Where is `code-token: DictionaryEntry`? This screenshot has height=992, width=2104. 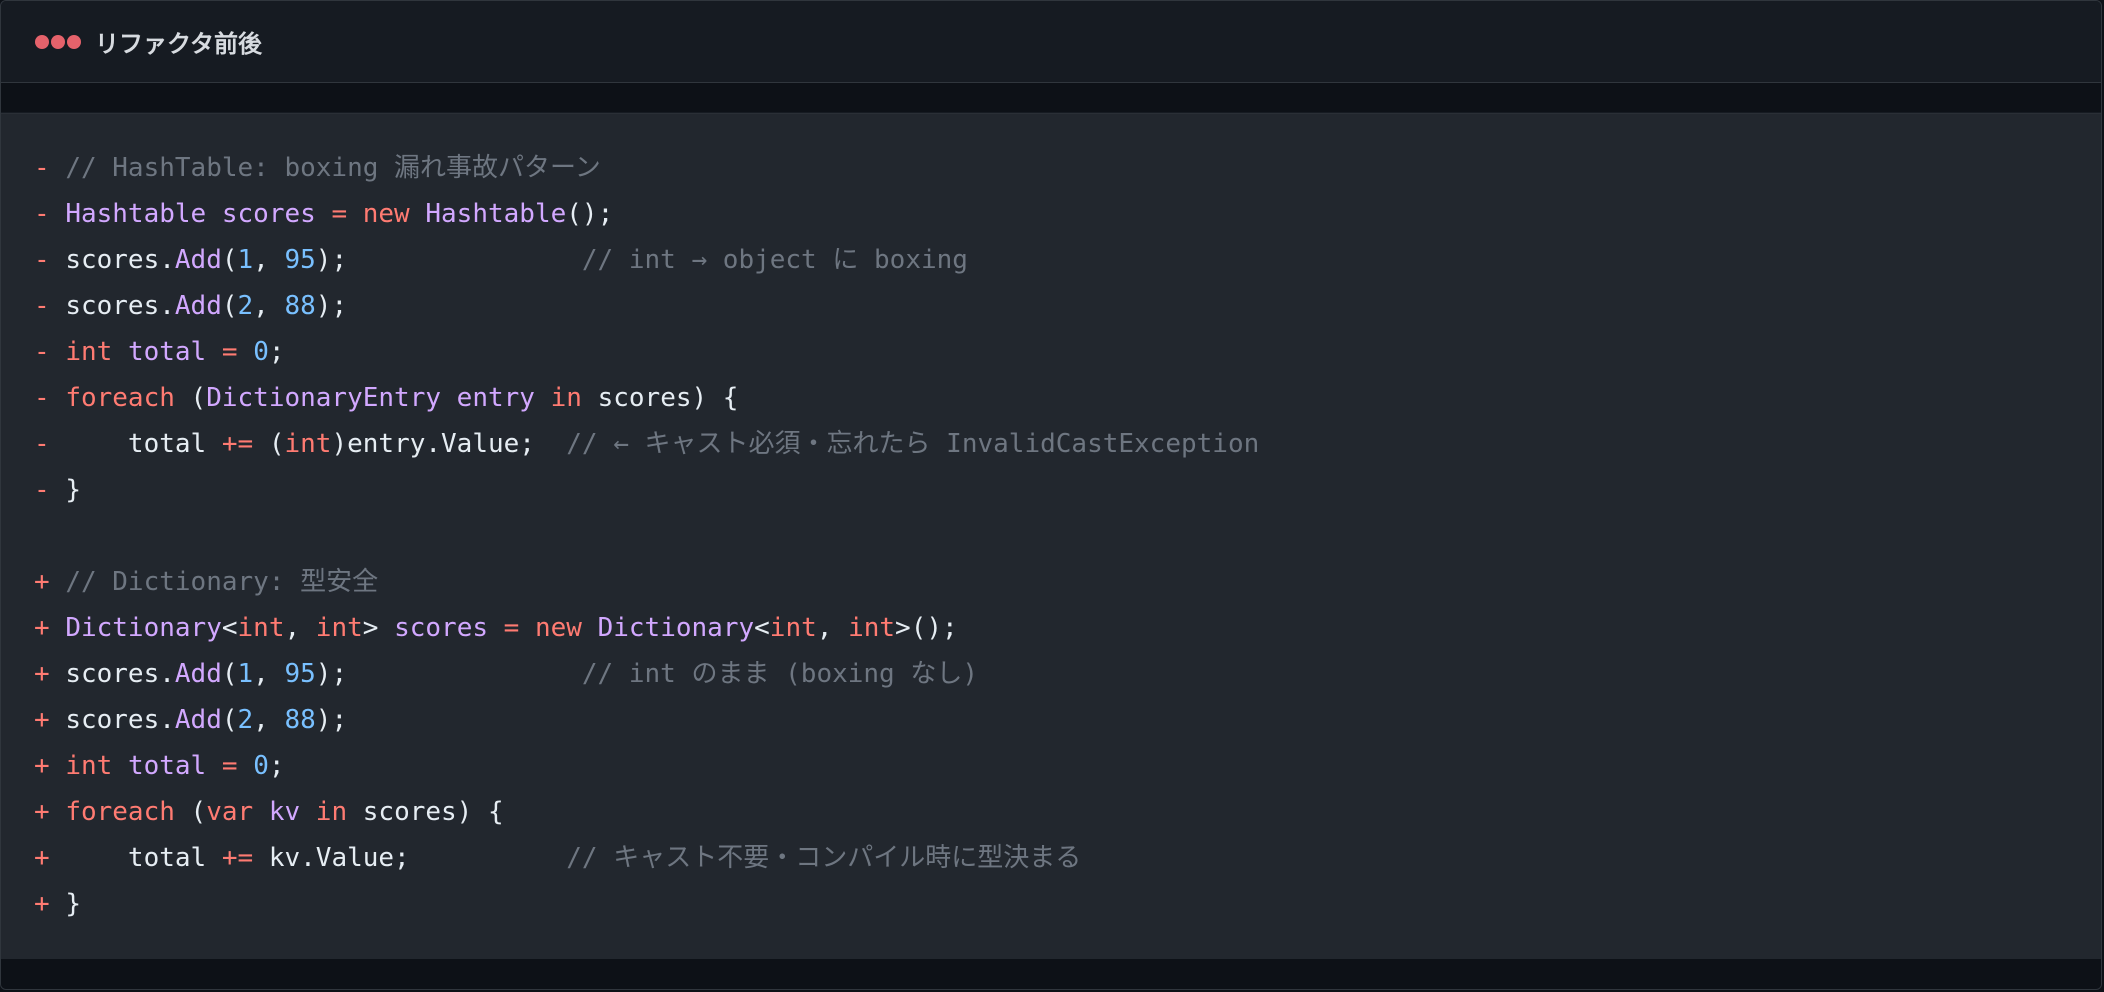
code-token: DictionaryEntry is located at coordinates (324, 398).